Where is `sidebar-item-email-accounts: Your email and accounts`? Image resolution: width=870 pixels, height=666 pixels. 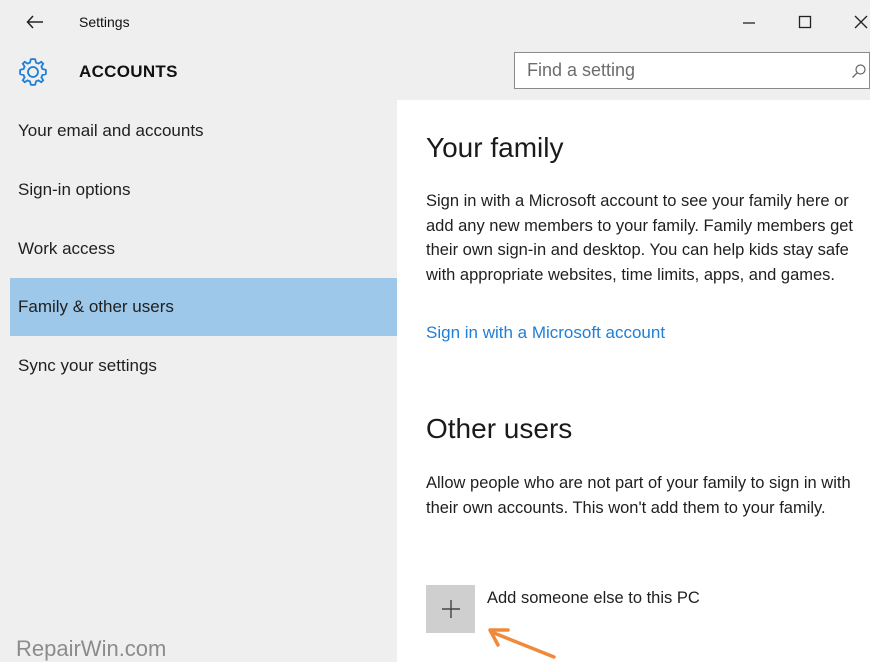 sidebar-item-email-accounts: Your email and accounts is located at coordinates (203, 131).